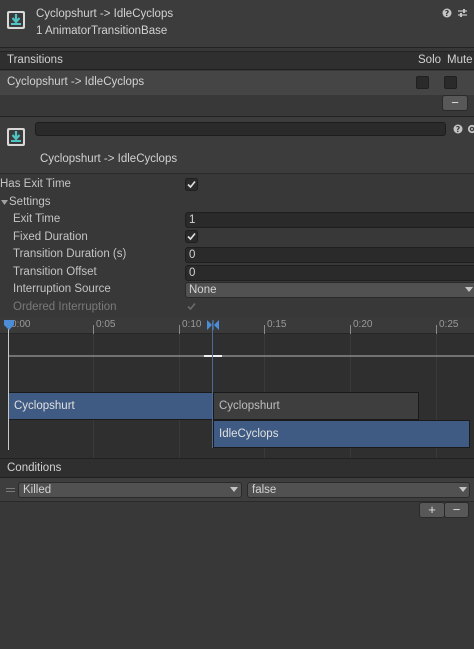 The width and height of the screenshot is (474, 649). I want to click on source-continuation-clip-bar: Cyclopshurt, so click(316, 406).